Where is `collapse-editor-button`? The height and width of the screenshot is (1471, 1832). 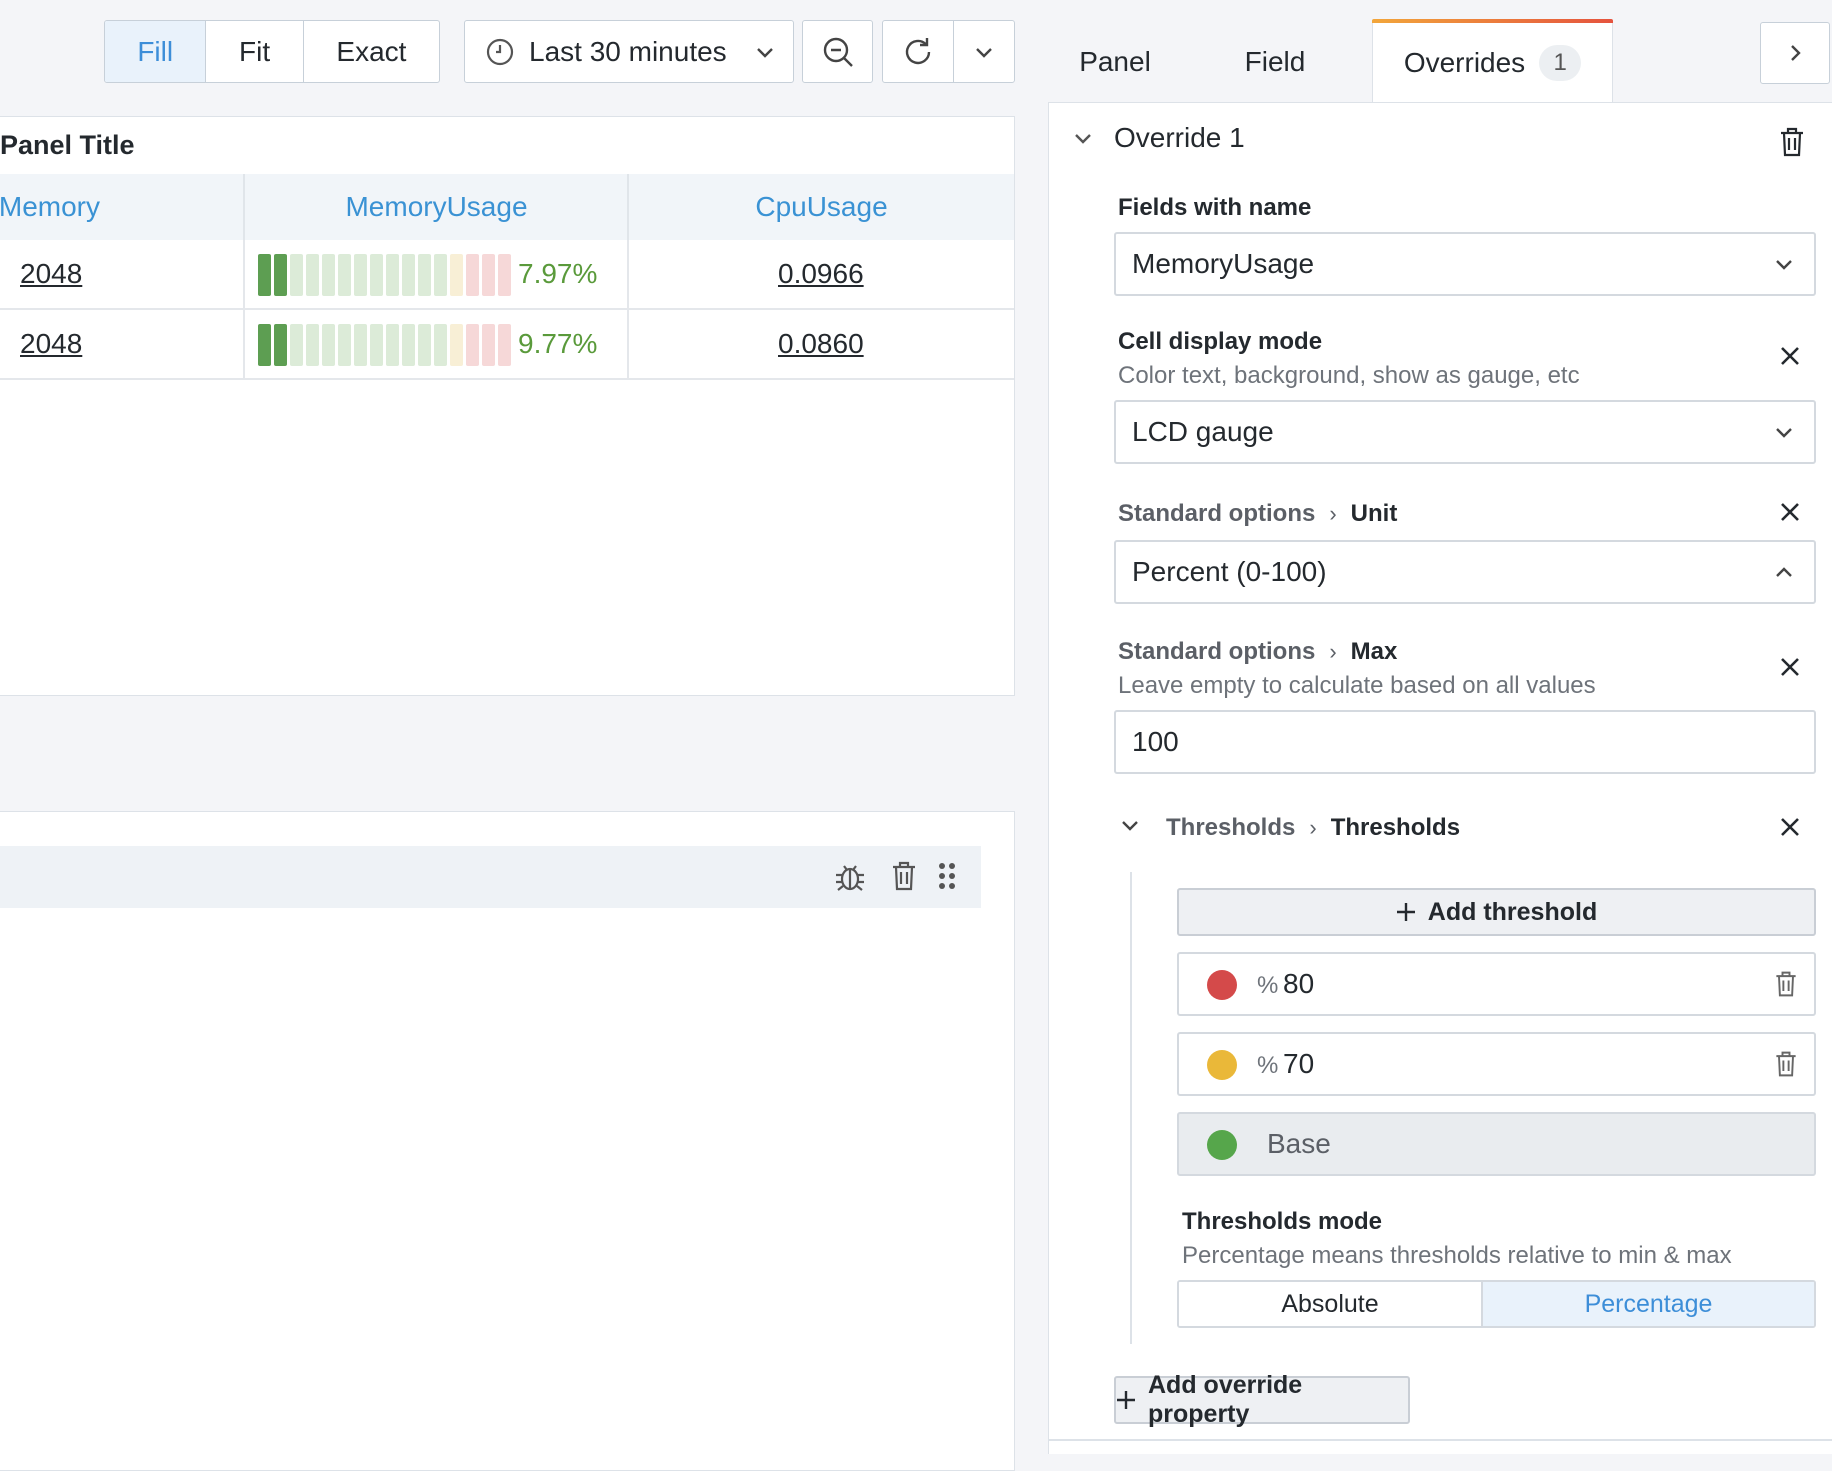 collapse-editor-button is located at coordinates (1795, 53).